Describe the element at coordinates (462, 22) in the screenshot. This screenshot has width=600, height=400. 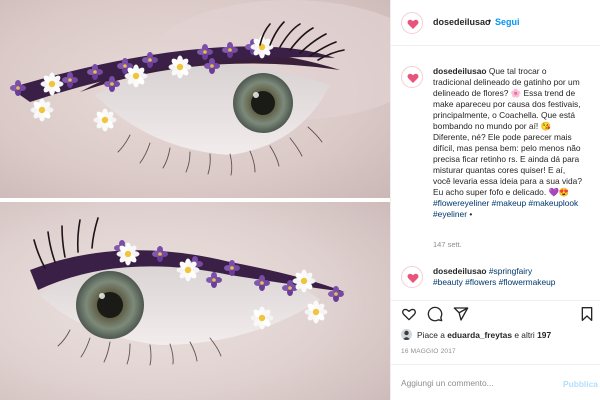
I see `post-author-username: dosedeilusao` at that location.